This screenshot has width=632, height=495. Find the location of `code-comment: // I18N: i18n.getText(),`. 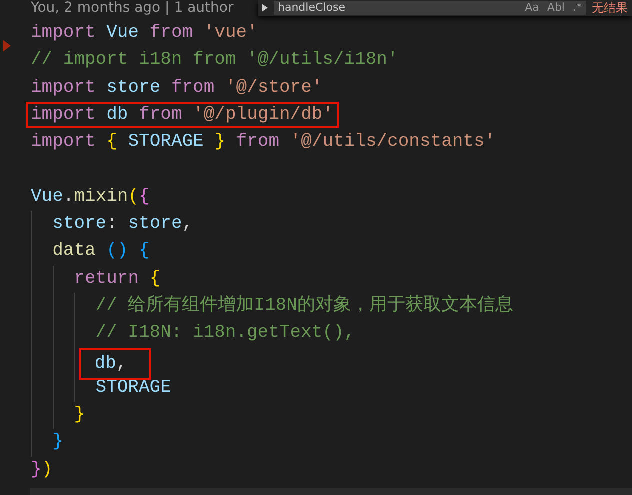

code-comment: // I18N: i18n.getText(), is located at coordinates (226, 334).